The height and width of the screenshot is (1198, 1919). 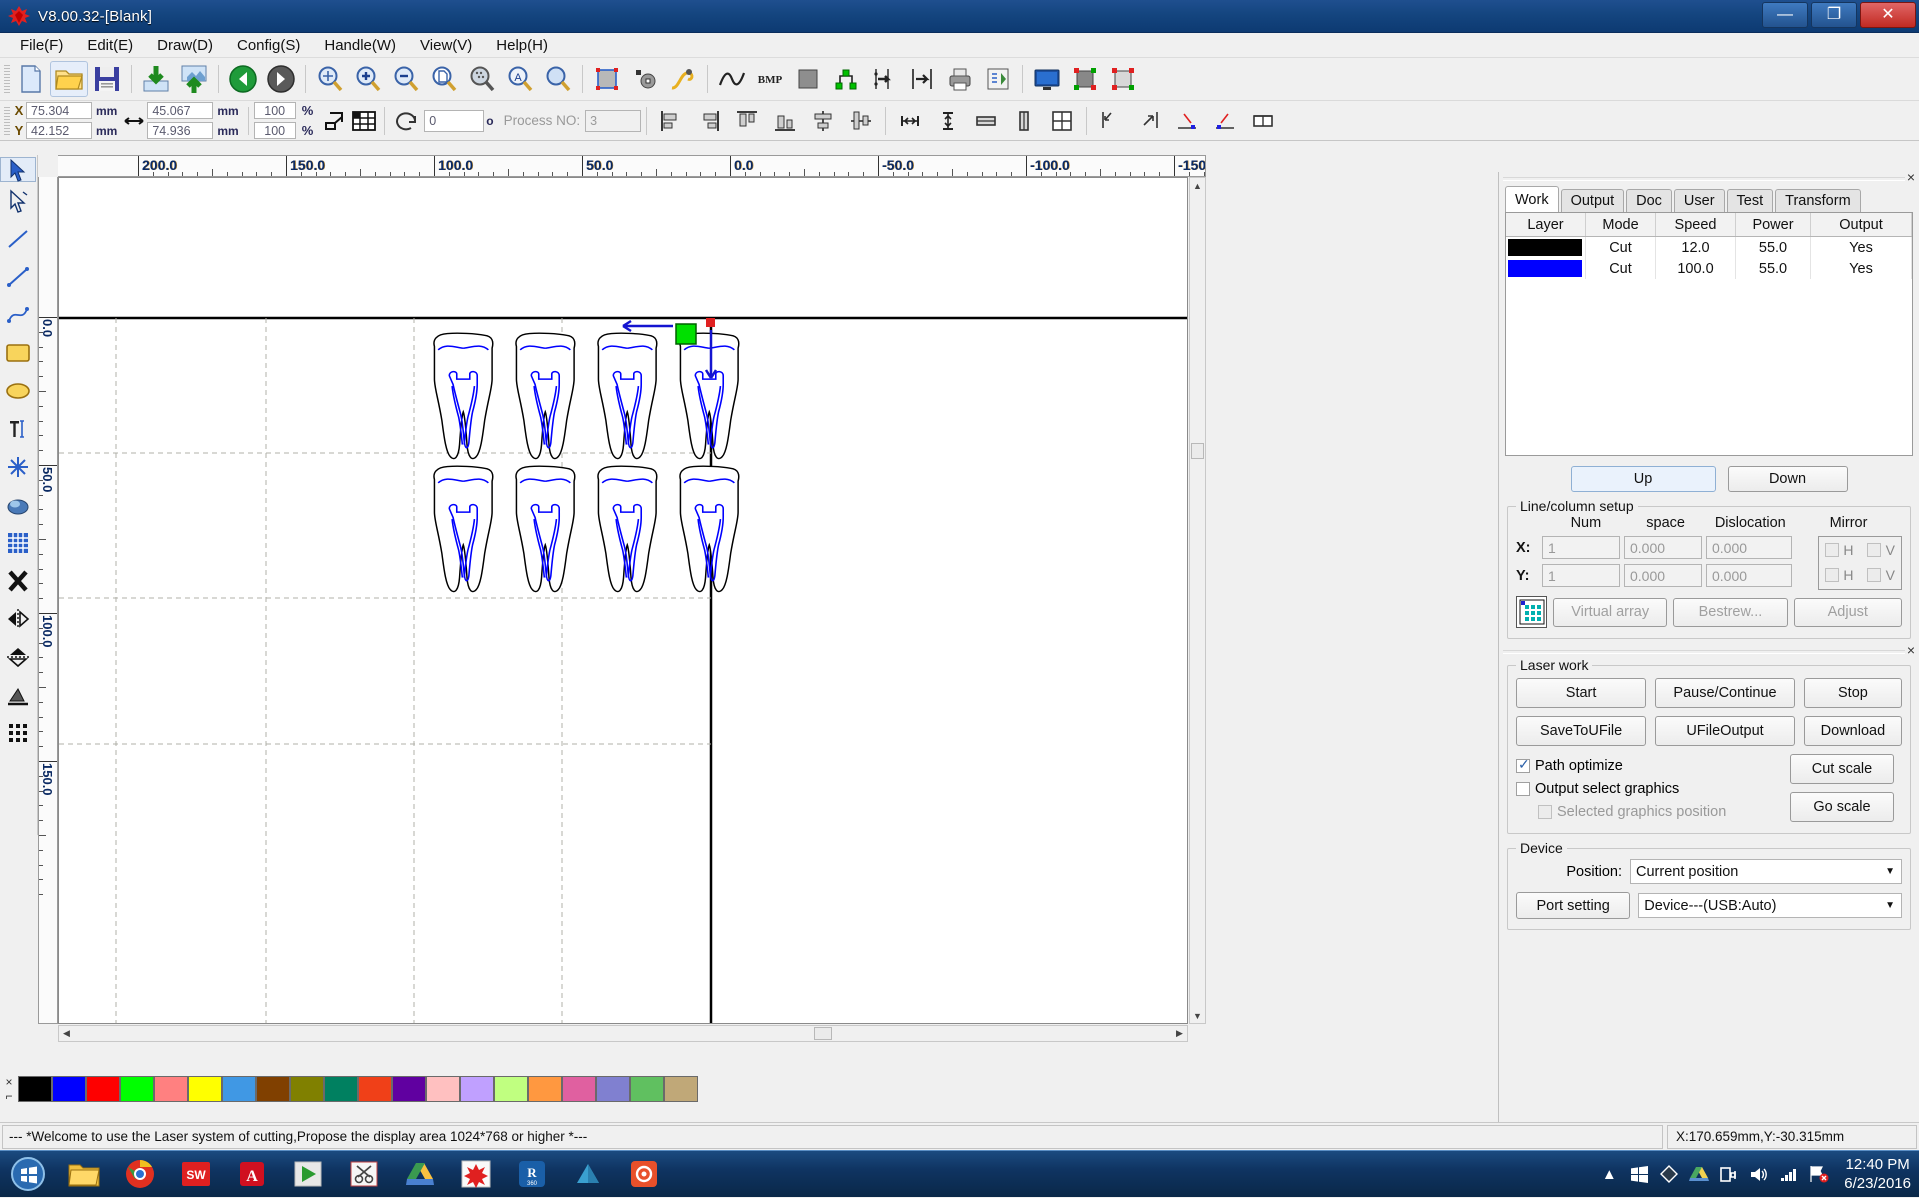 What do you see at coordinates (884, 79) in the screenshot?
I see `offset-icon` at bounding box center [884, 79].